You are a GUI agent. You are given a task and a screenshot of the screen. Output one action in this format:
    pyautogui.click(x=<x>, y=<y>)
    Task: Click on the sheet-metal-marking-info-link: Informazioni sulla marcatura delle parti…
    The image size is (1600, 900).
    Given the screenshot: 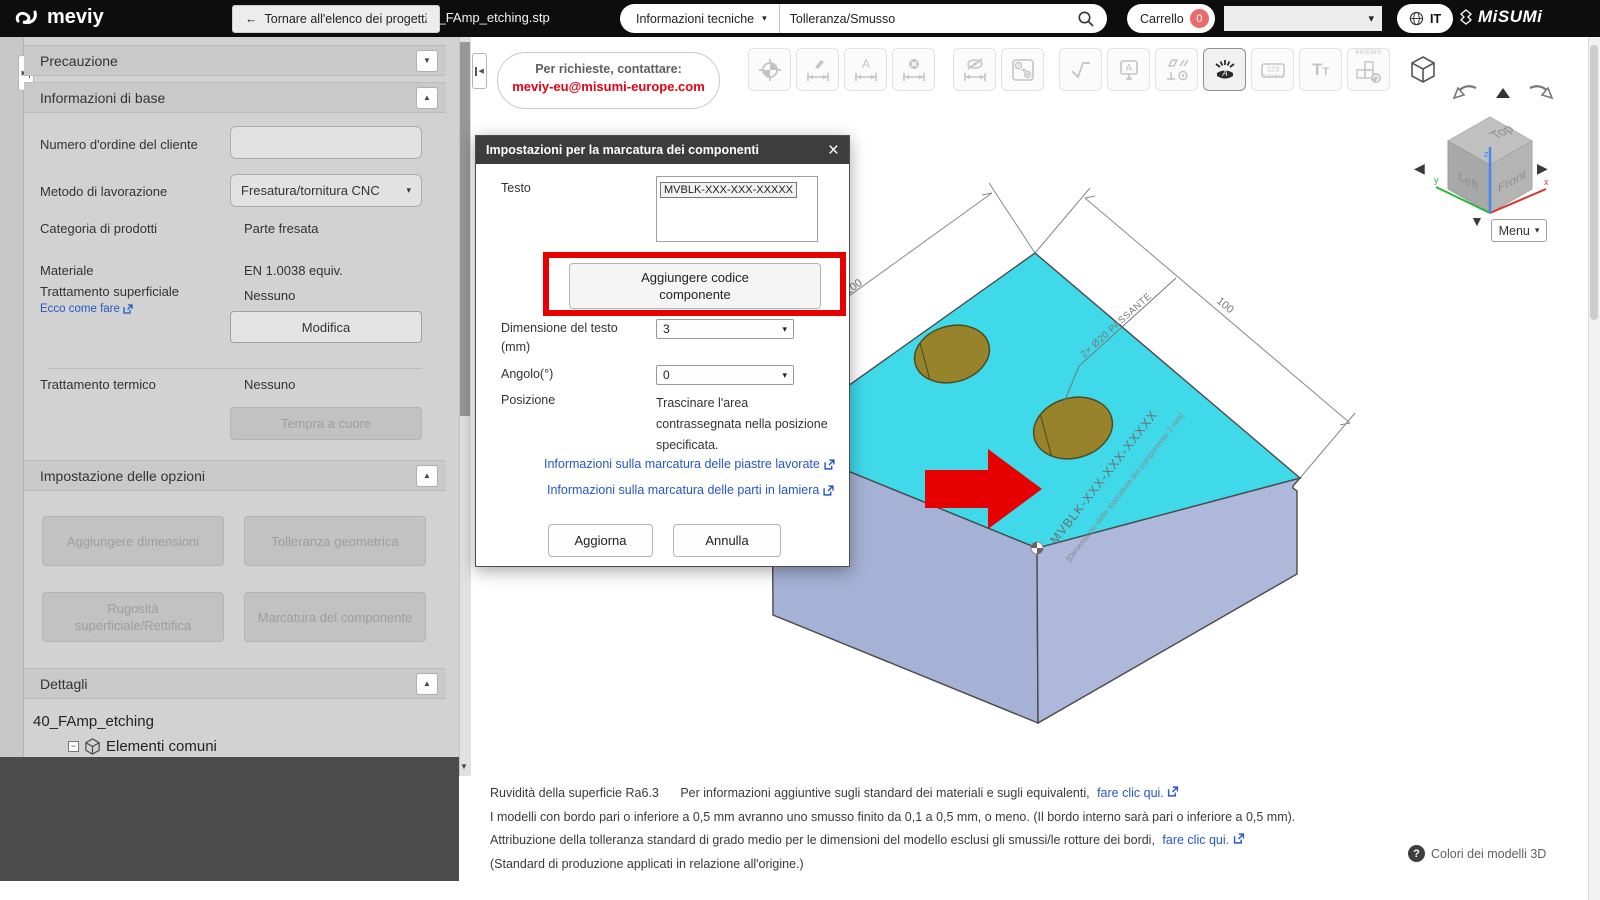 What is the action you would take?
    pyautogui.click(x=690, y=490)
    